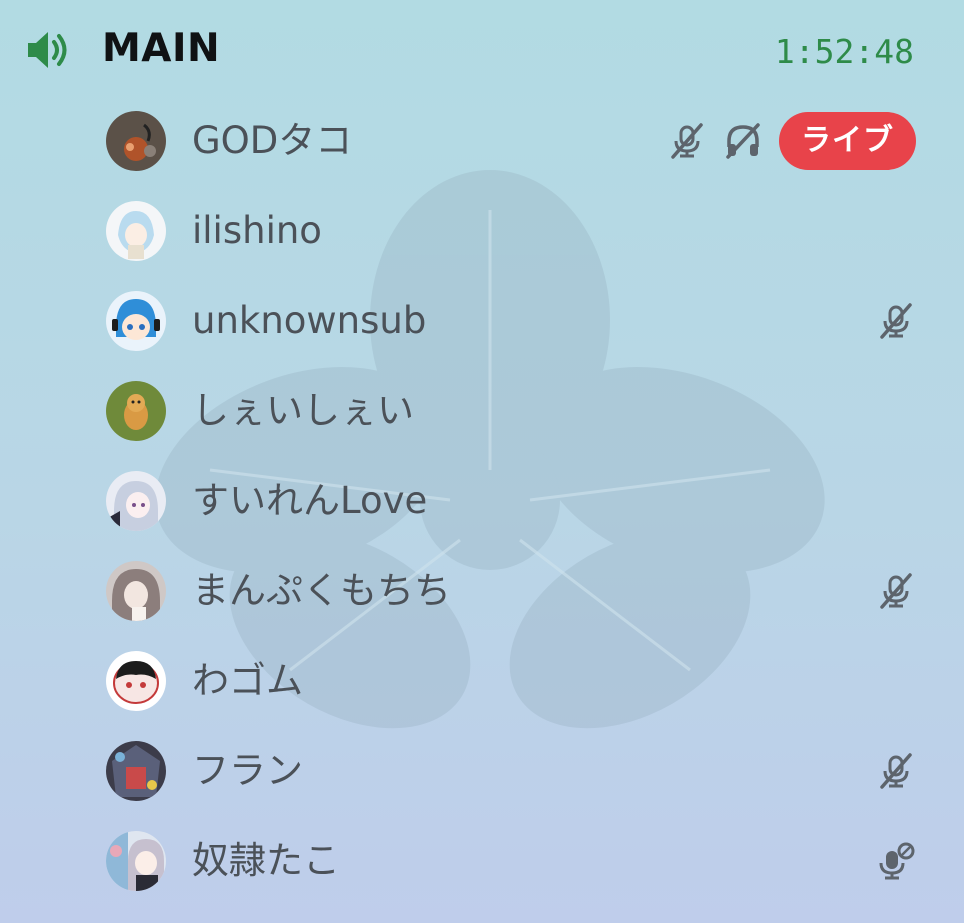  I want to click on priority-speaker-mic-icon, so click(897, 861).